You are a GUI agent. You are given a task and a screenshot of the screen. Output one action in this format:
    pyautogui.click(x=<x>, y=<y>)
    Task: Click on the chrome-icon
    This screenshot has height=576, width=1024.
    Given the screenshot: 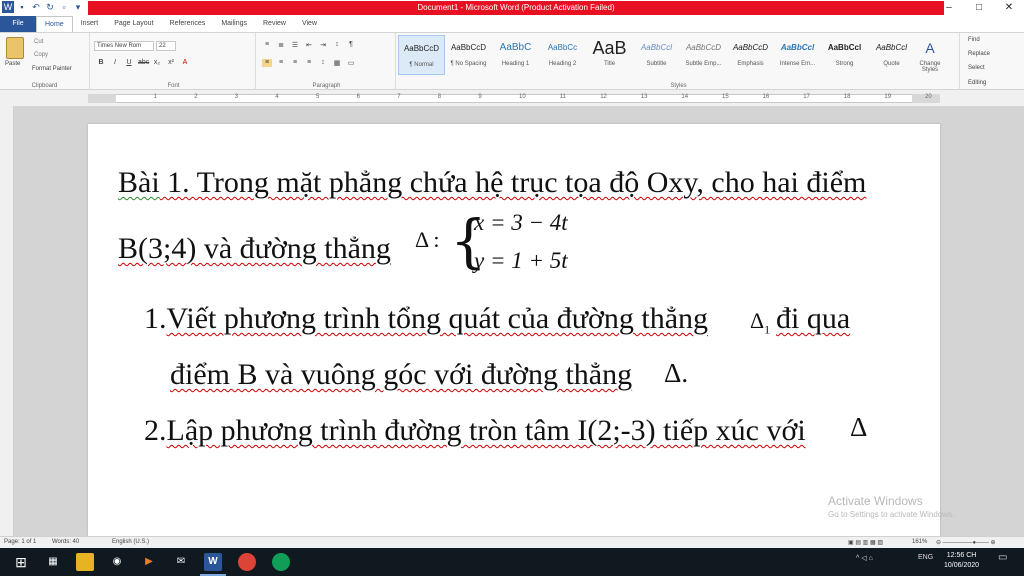 What is the action you would take?
    pyautogui.click(x=247, y=562)
    